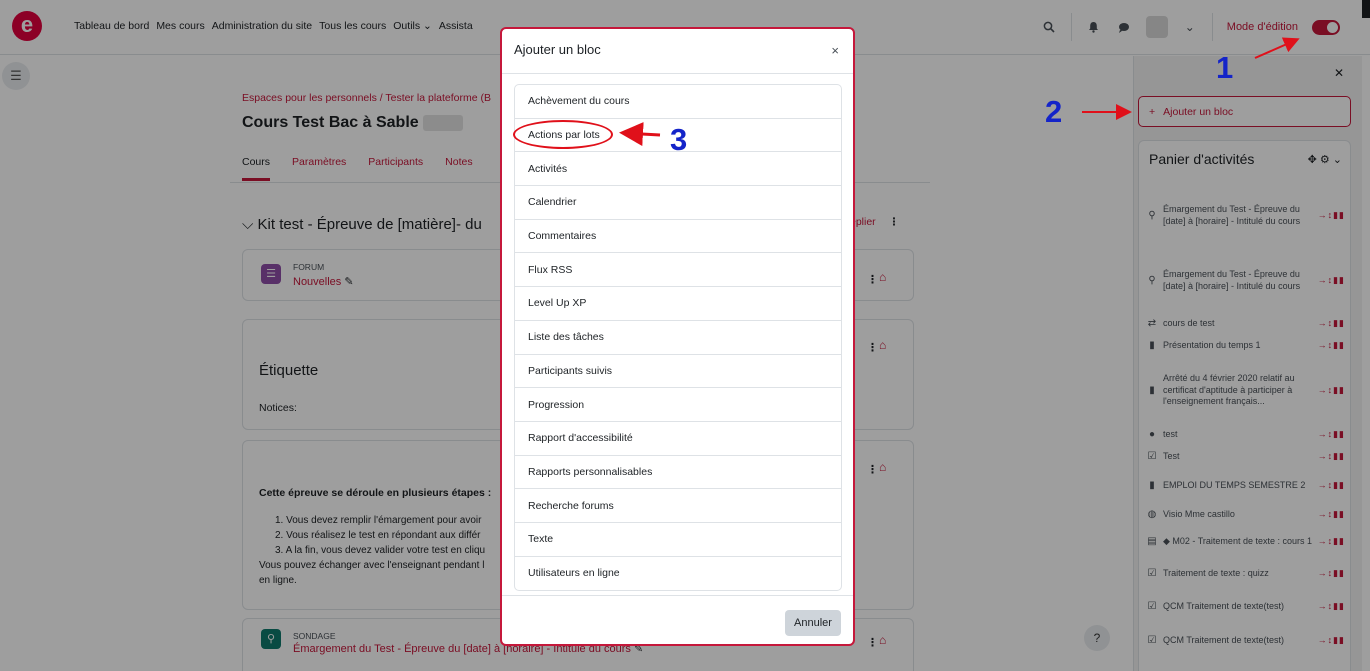 This screenshot has width=1370, height=671. I want to click on block-option: Texte, so click(678, 540).